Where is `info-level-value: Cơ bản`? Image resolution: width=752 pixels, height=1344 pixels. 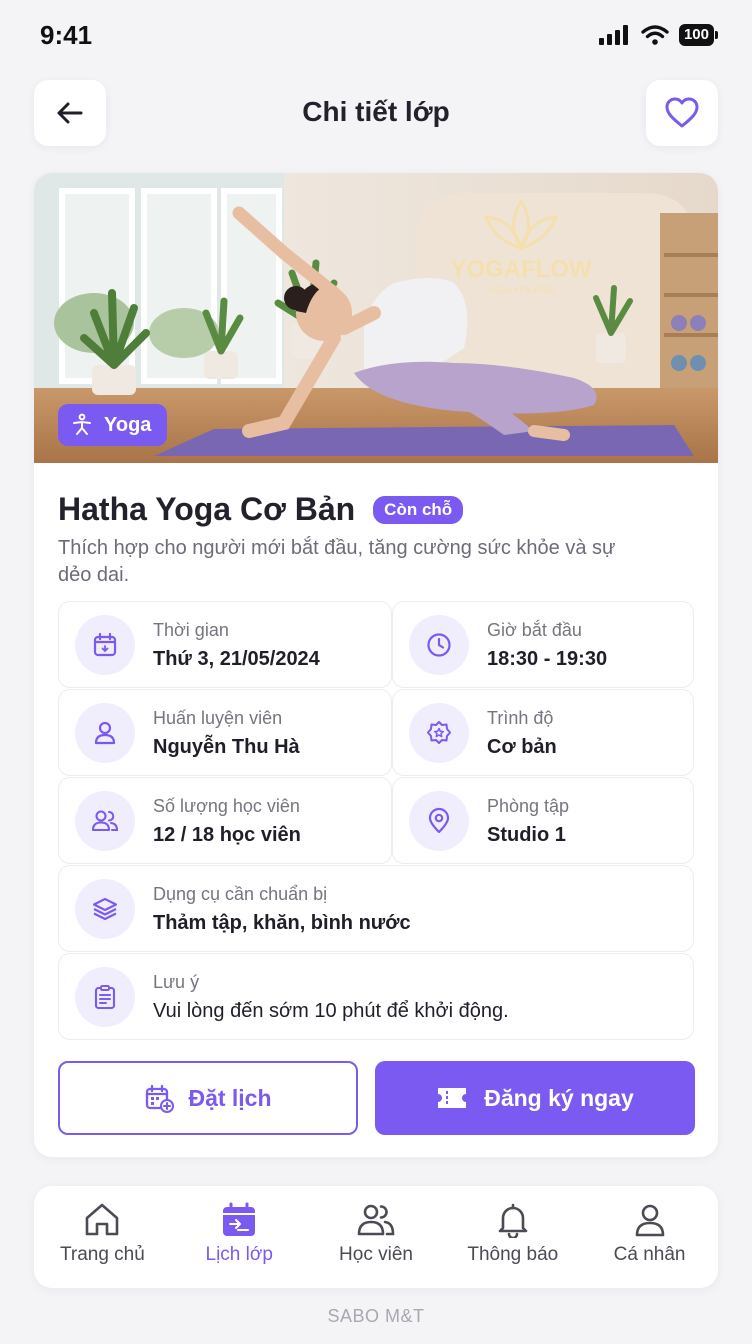 info-level-value: Cơ bản is located at coordinates (522, 747).